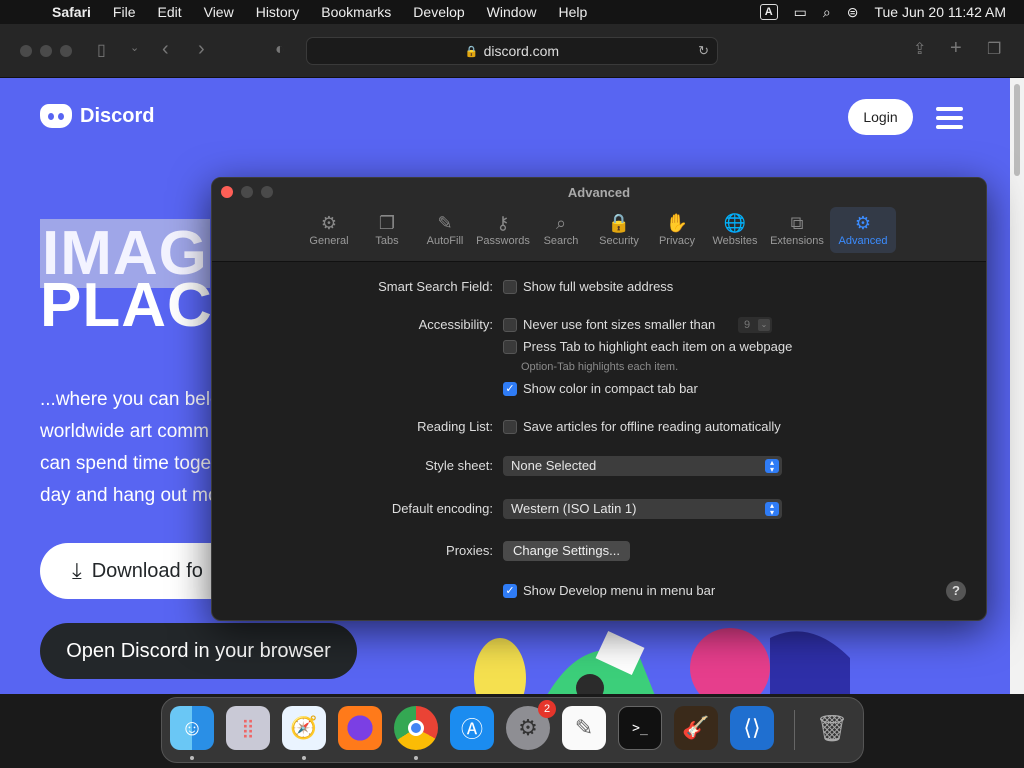 The image size is (1024, 768). I want to click on textedit-icon: ✎, so click(584, 727).